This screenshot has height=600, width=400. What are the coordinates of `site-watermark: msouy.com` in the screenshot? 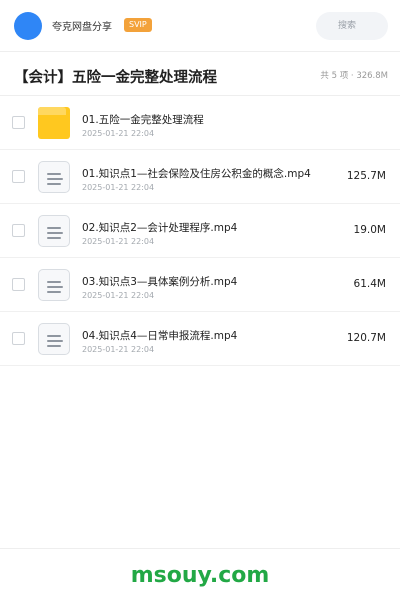 It's located at (200, 575).